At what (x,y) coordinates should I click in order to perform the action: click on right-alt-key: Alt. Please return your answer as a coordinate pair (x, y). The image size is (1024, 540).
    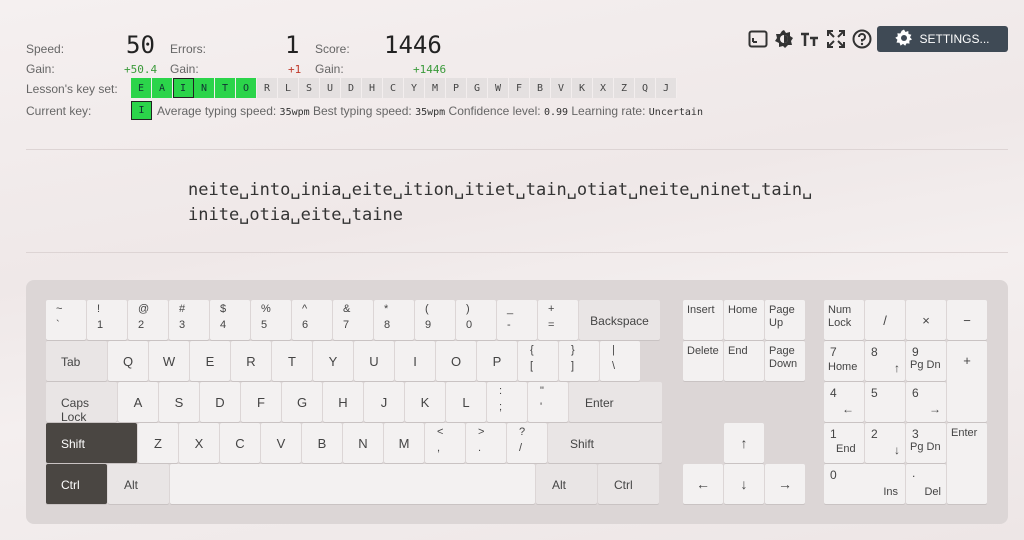
    Looking at the image, I should click on (566, 484).